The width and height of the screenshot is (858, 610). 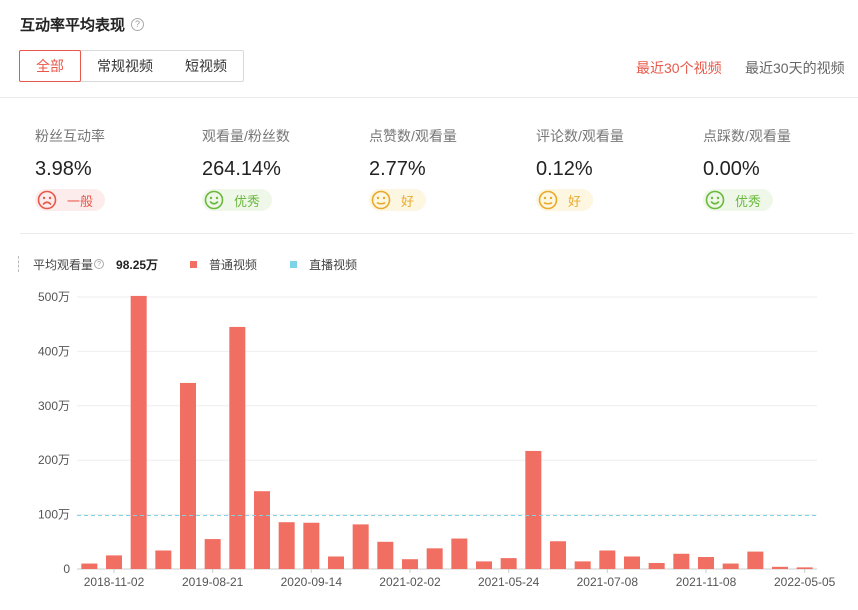 I want to click on y-tick-label: 400万, so click(x=54, y=351).